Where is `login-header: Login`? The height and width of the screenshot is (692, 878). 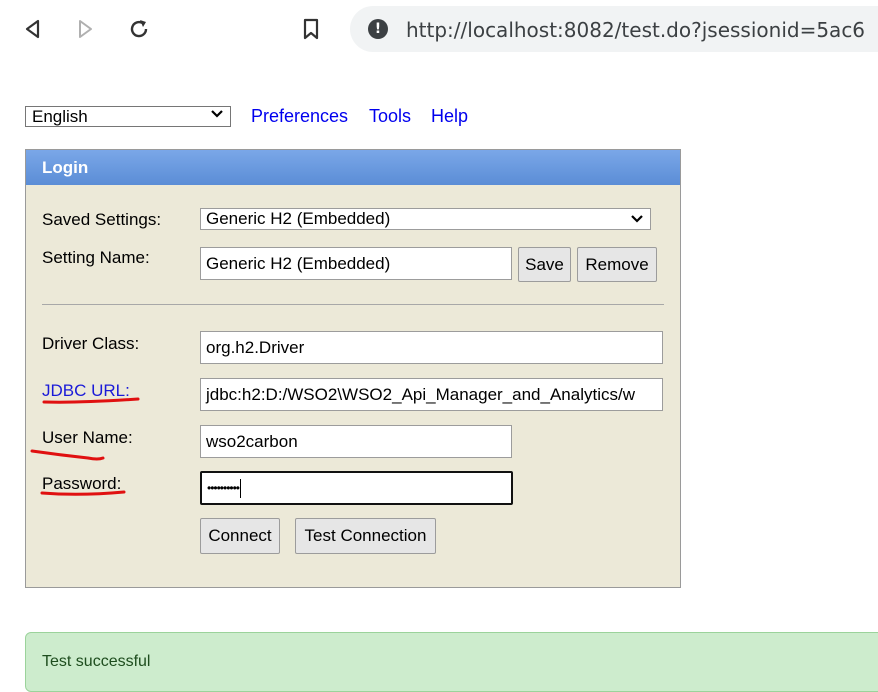
login-header: Login is located at coordinates (353, 167).